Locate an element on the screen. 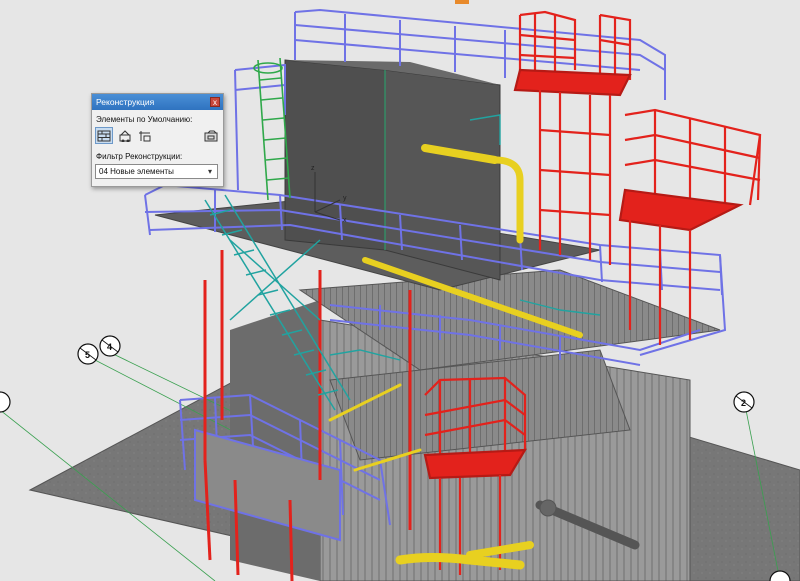 Image resolution: width=800 pixels, height=581 pixels. grid-bubble-2: 2 is located at coordinates (744, 402).